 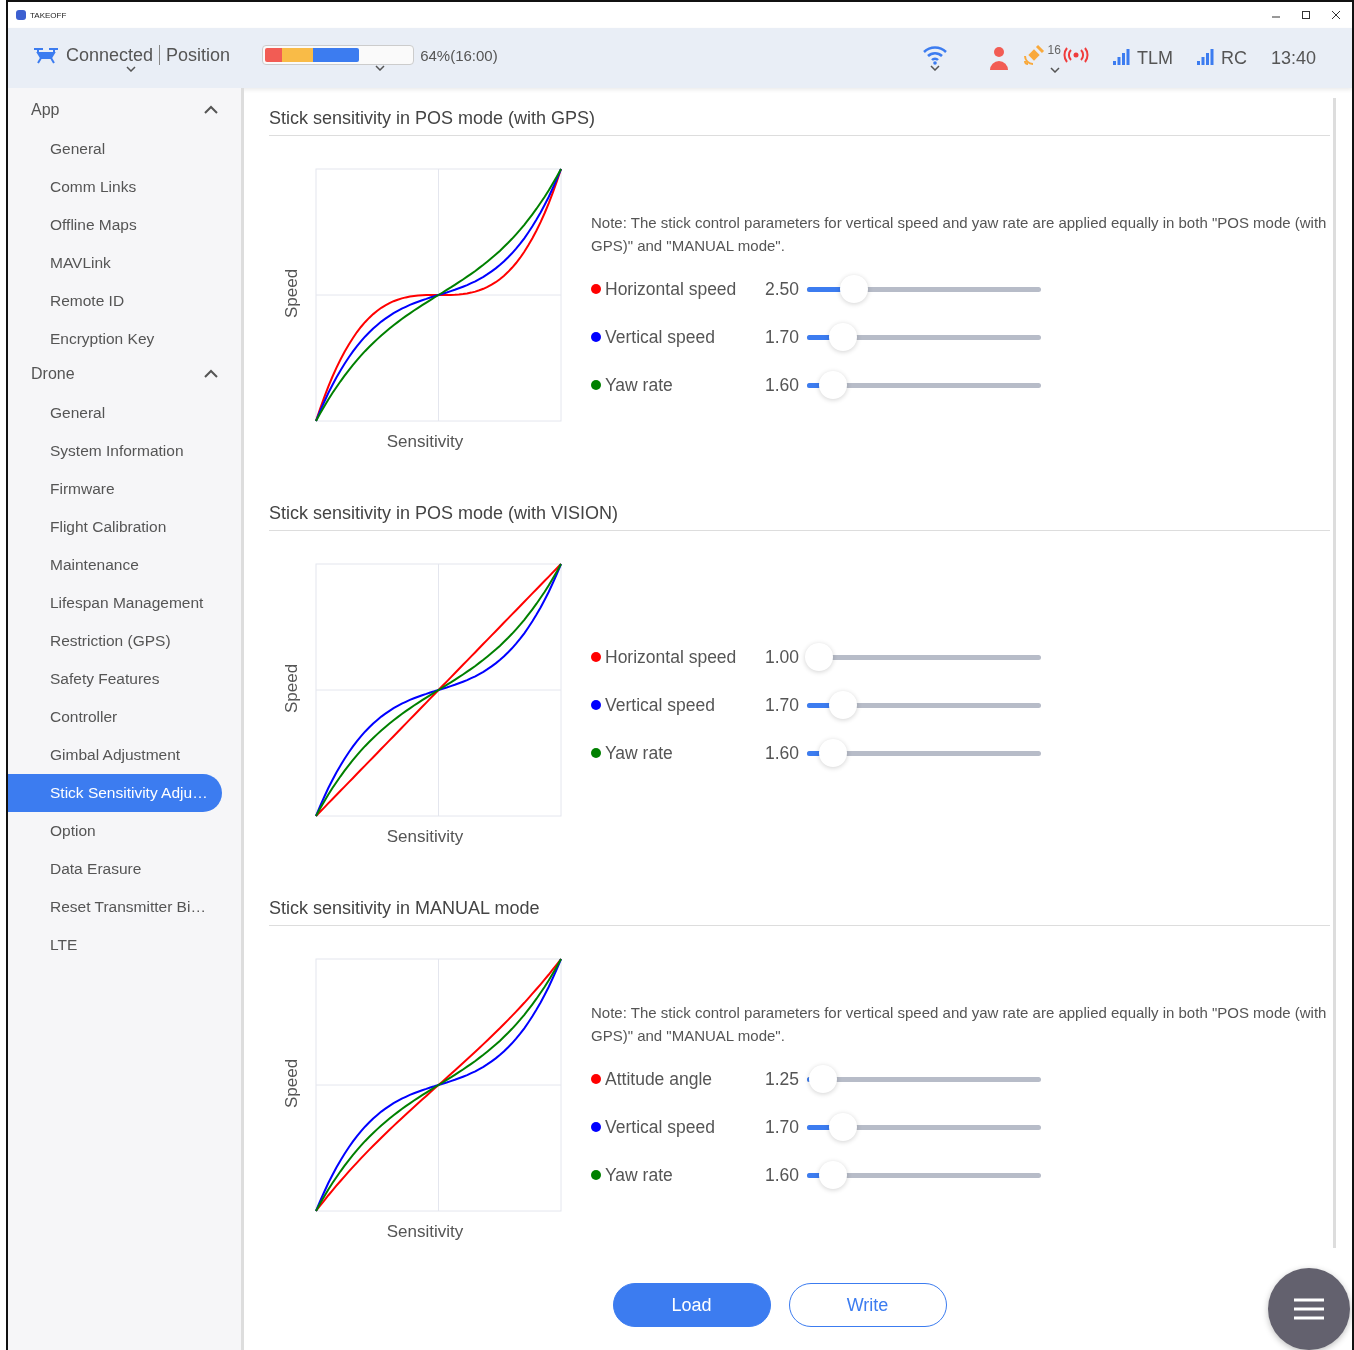 What do you see at coordinates (799, 112) in the screenshot?
I see `section-title: Stick sensitivity in POS mode (with GPS)` at bounding box center [799, 112].